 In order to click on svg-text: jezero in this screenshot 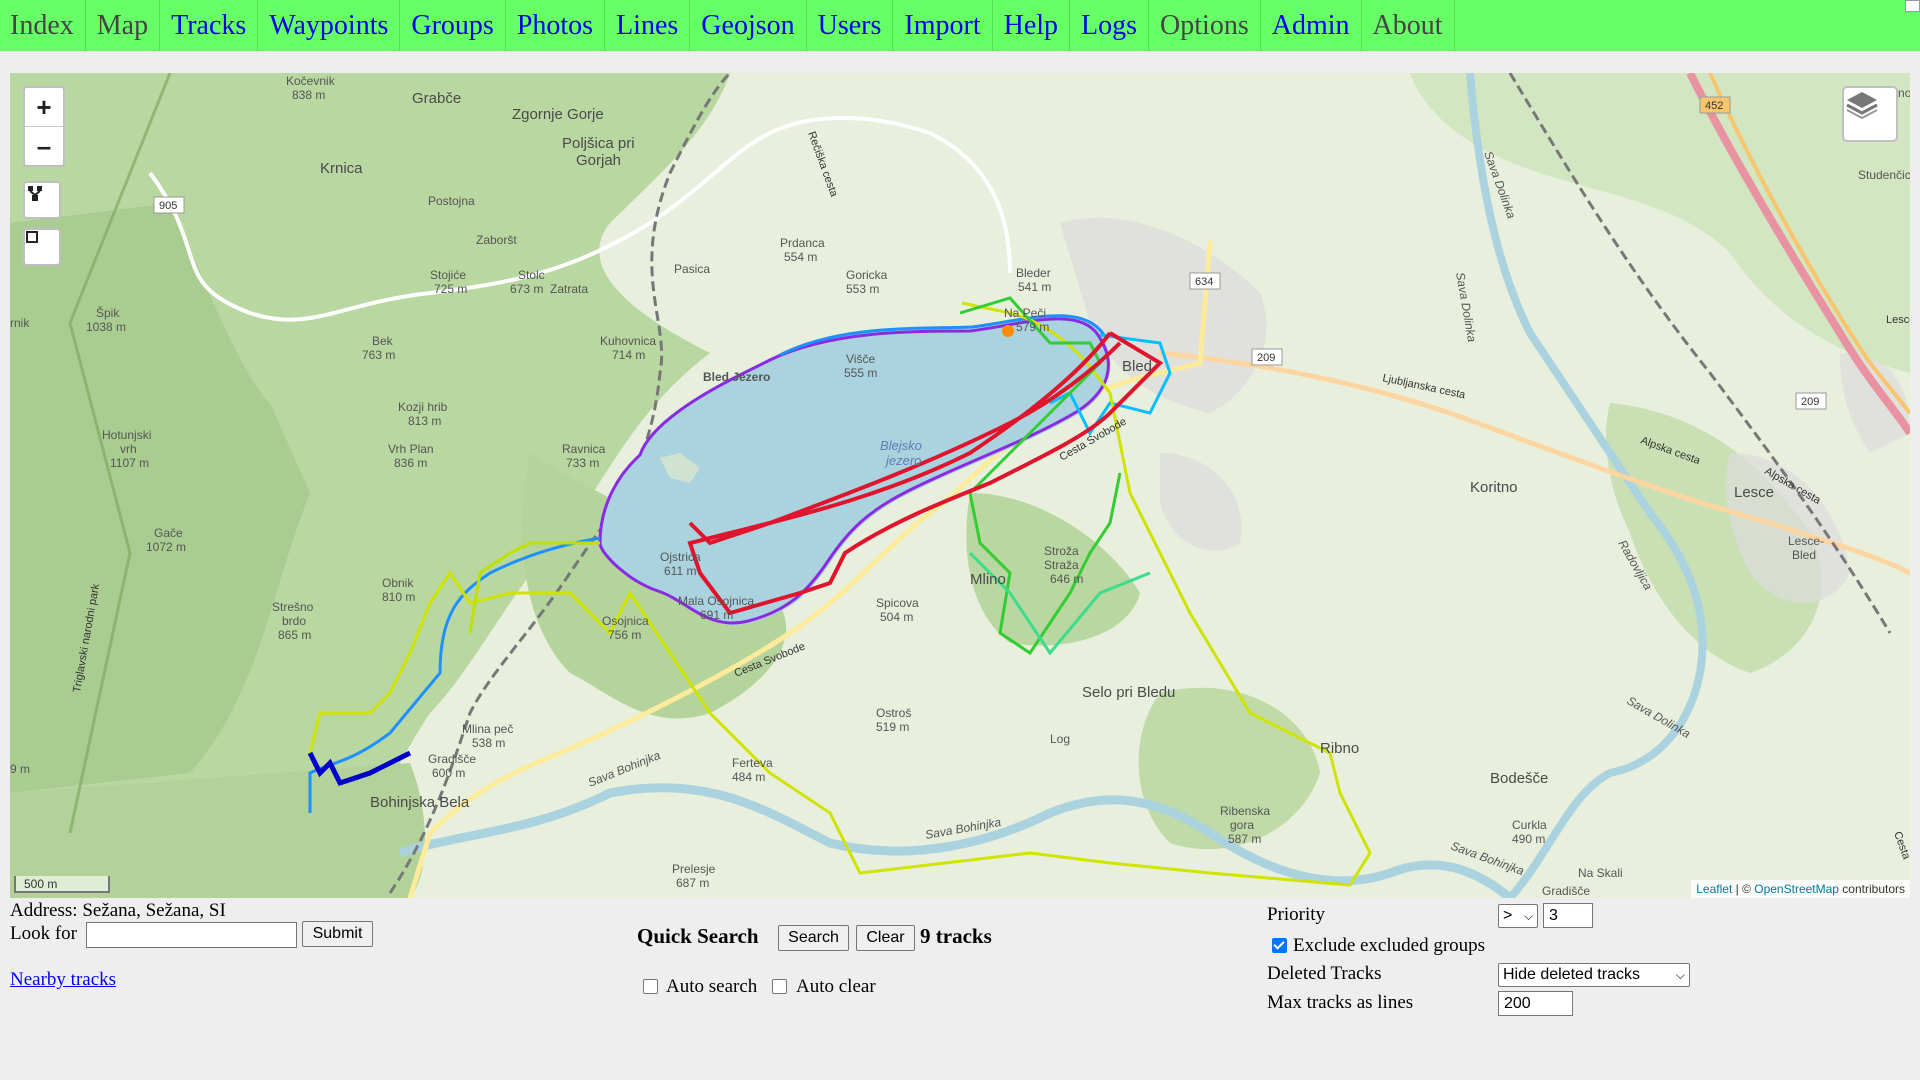, I will do `click(902, 460)`.